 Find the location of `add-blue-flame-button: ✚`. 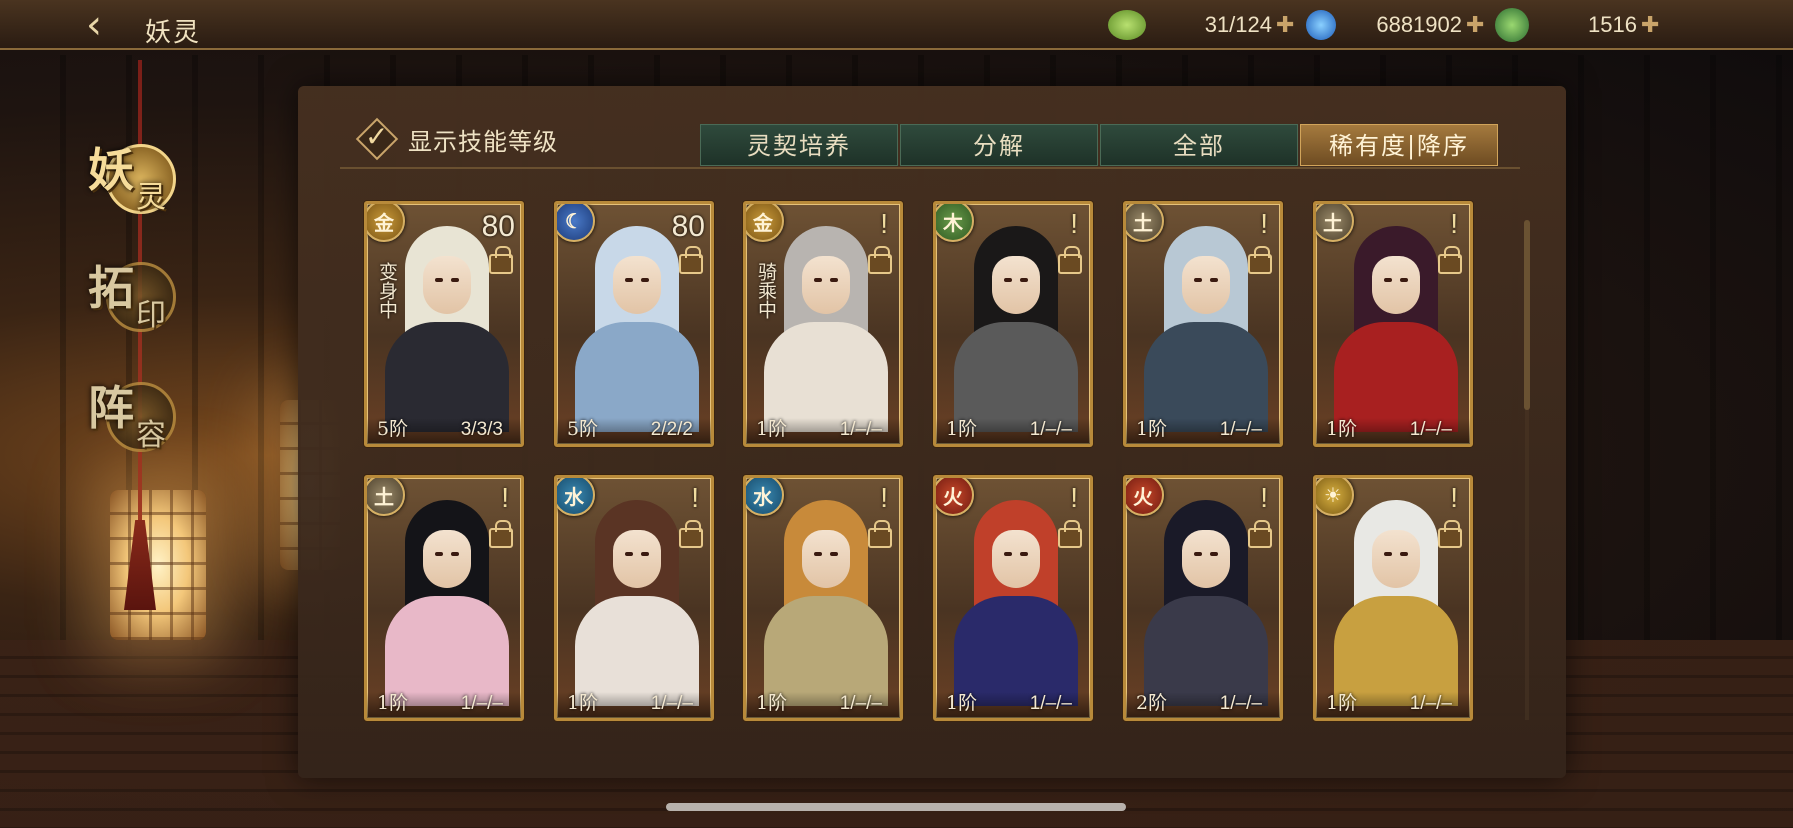

add-blue-flame-button: ✚ is located at coordinates (1475, 25).